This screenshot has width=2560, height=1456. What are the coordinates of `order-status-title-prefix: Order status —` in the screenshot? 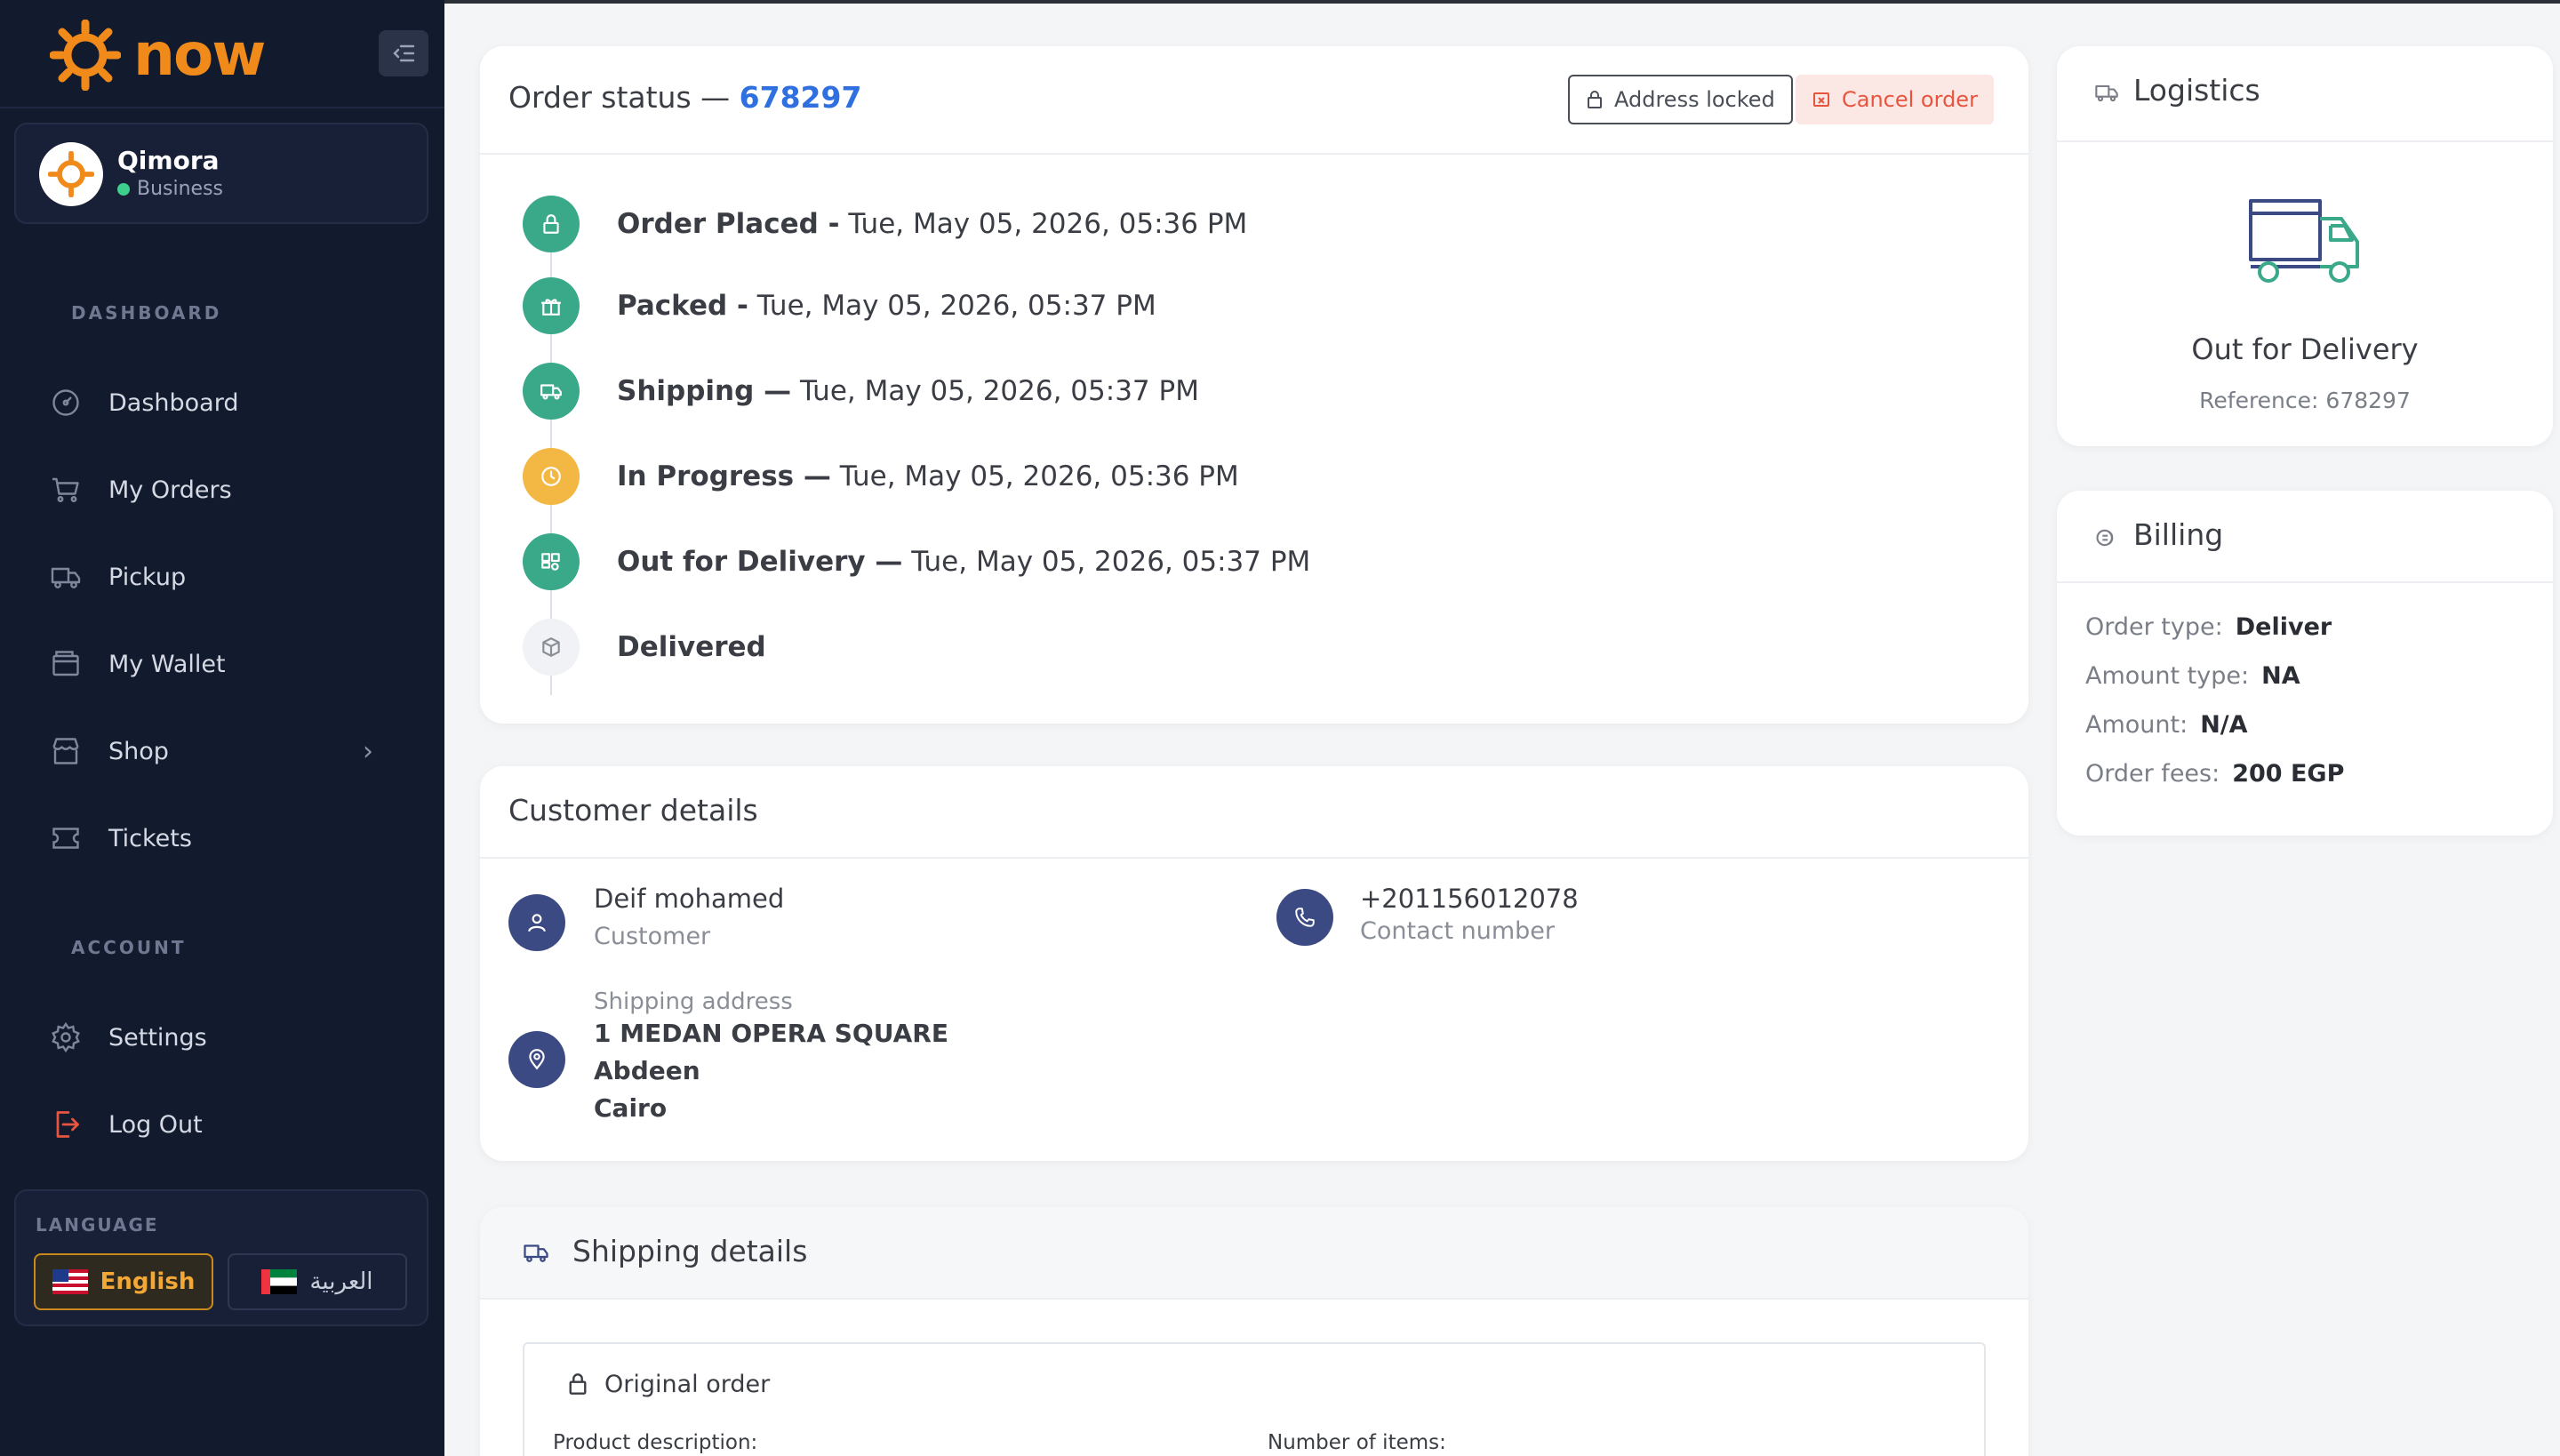 It's located at (619, 97).